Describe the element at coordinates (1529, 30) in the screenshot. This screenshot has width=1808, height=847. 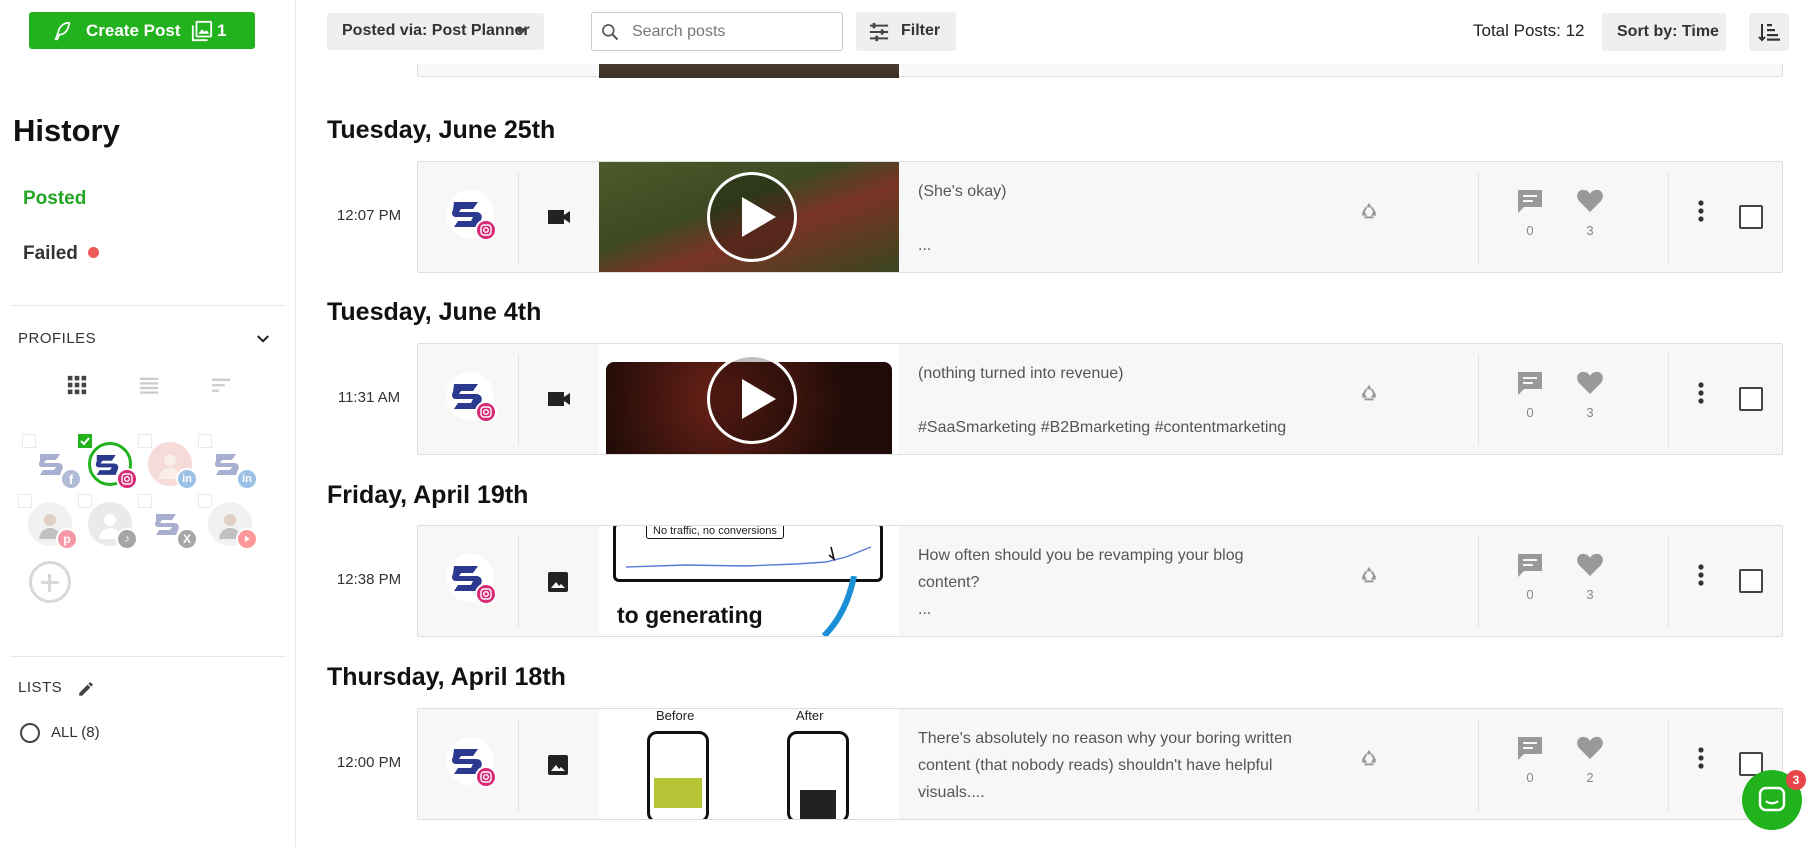
I see `total-posts: Total Posts: 12` at that location.